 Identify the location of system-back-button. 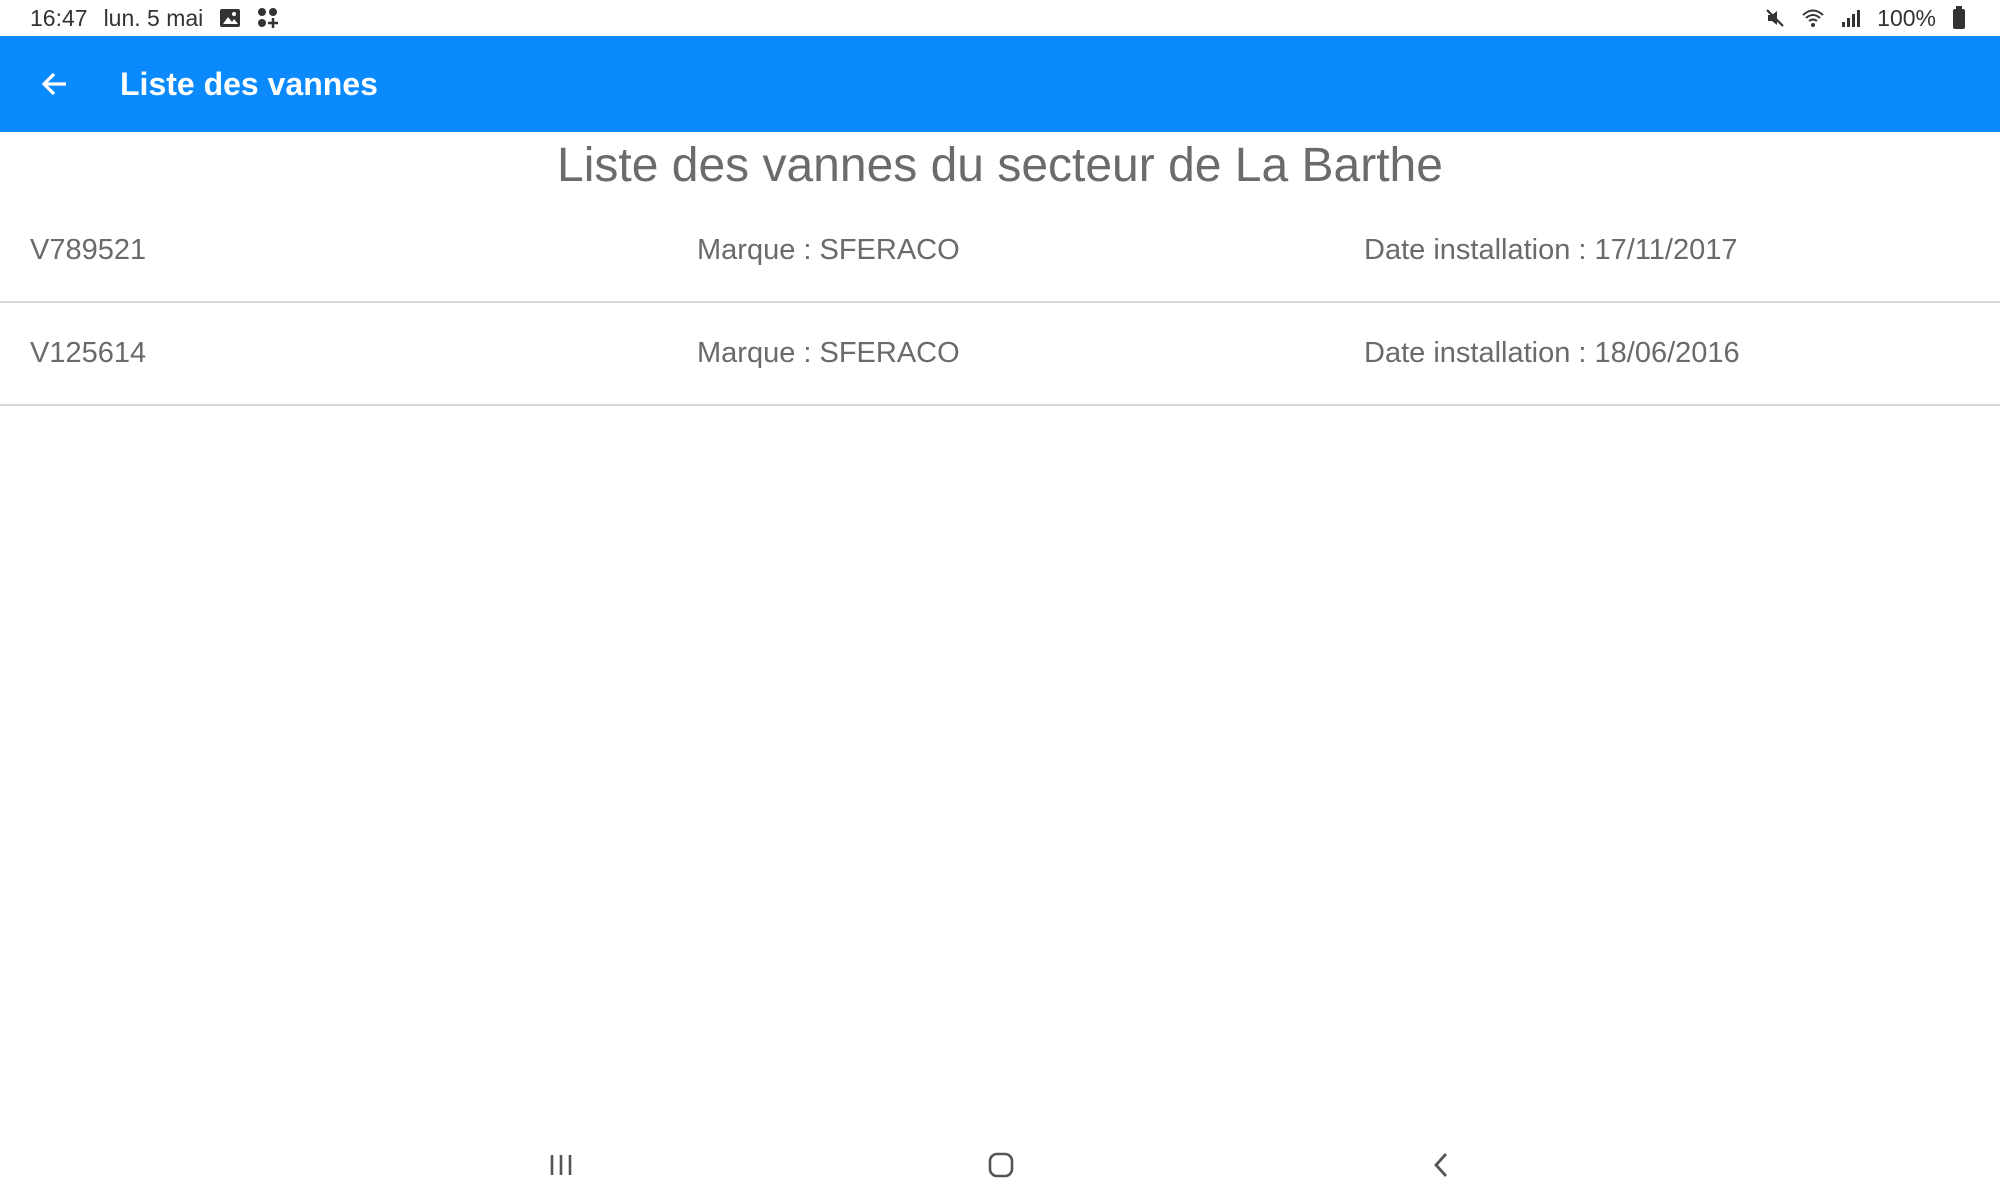
(1441, 1165).